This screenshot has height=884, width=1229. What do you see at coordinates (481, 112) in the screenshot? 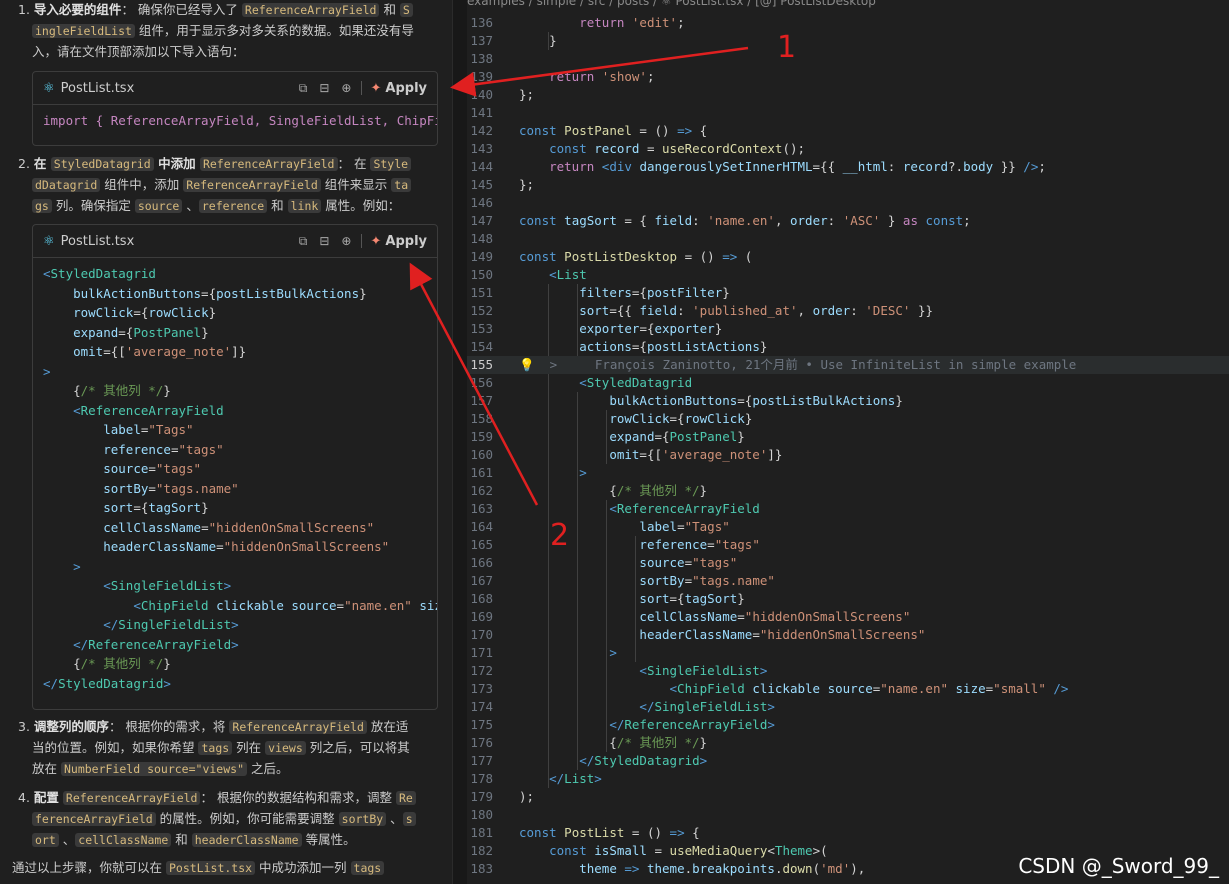
I see `editor-line: 141` at bounding box center [481, 112].